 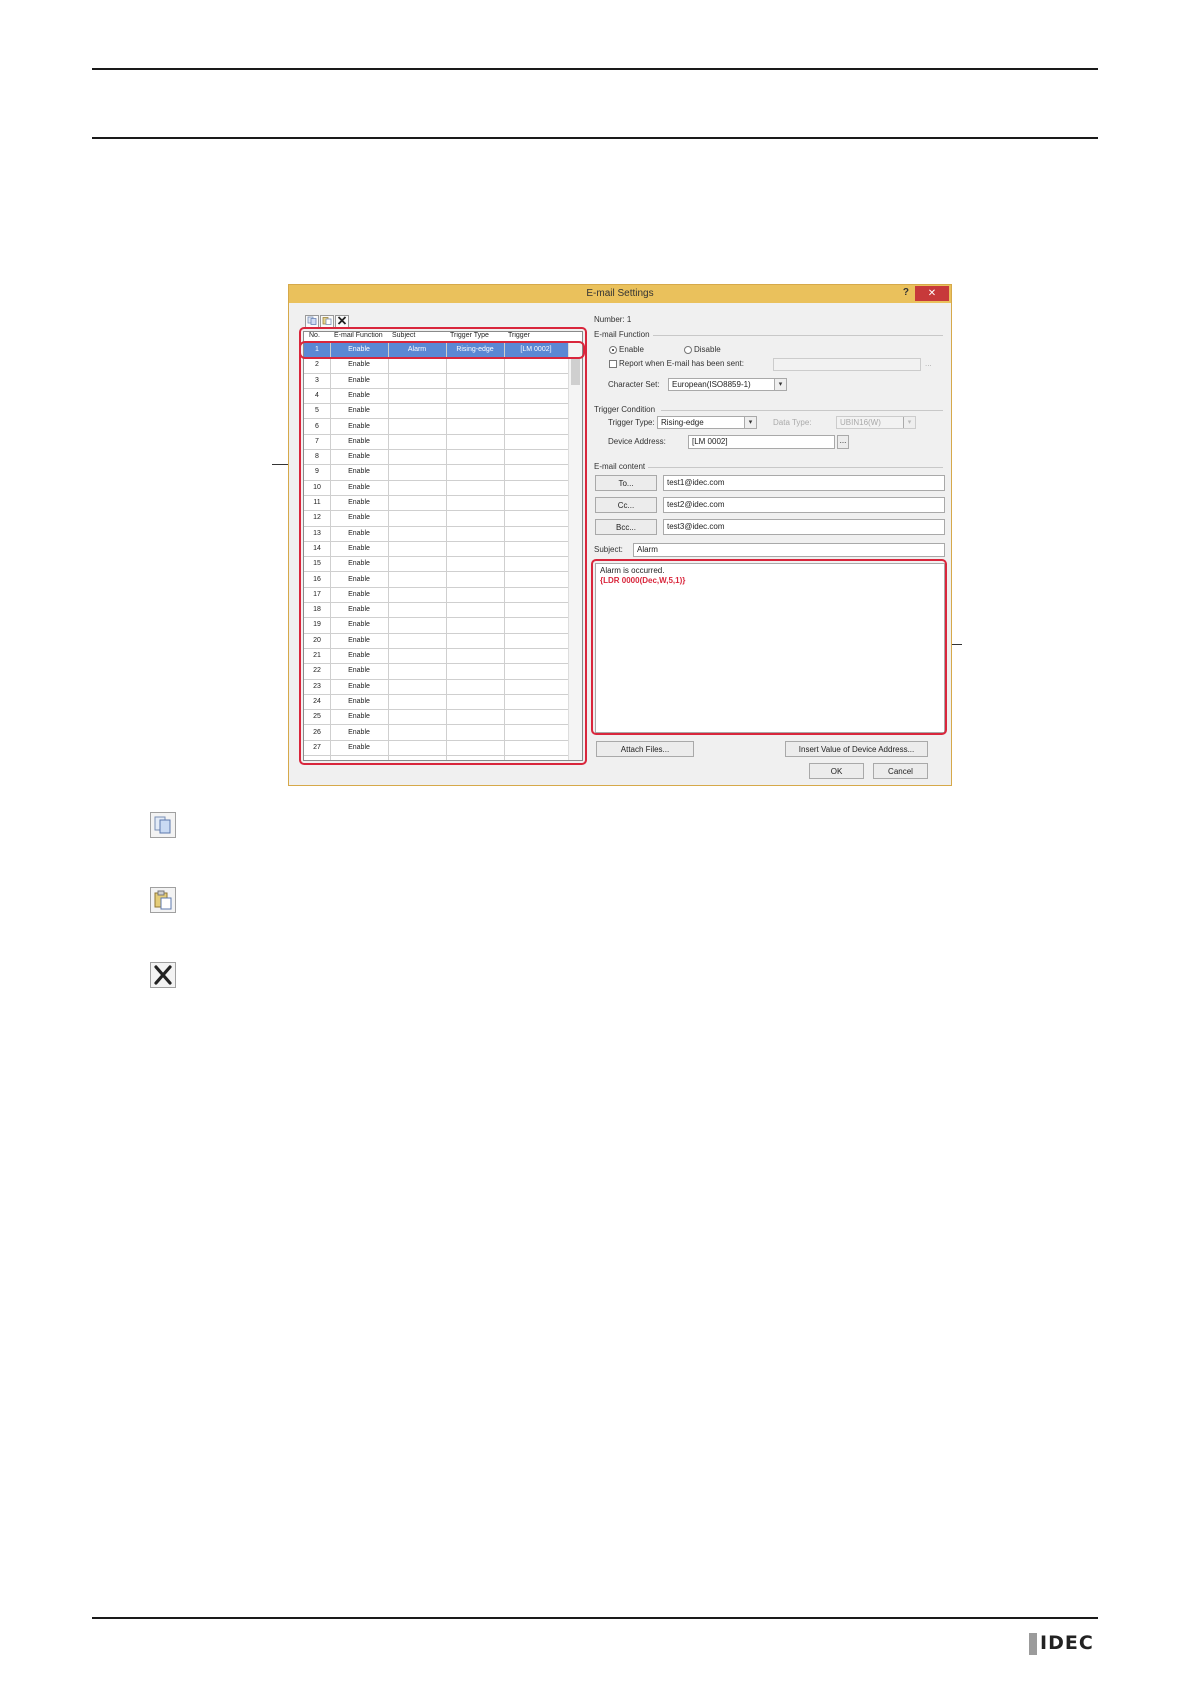 I want to click on dialog-titlebar: E-mail Settings ? ✕, so click(x=620, y=294).